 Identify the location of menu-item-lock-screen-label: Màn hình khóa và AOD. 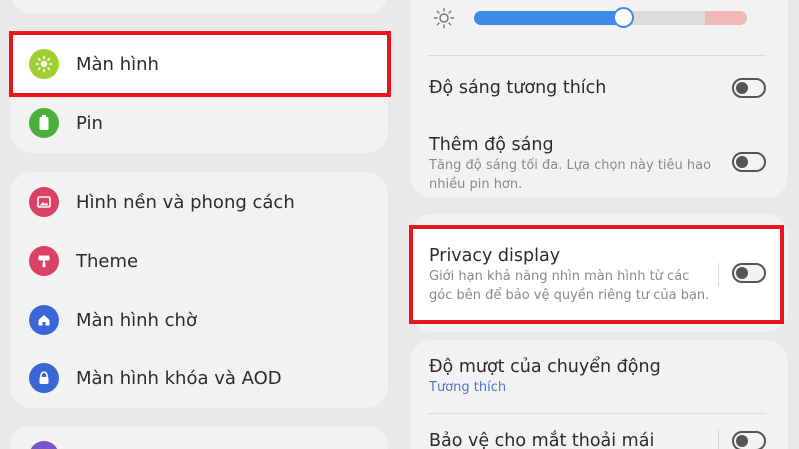
(179, 378).